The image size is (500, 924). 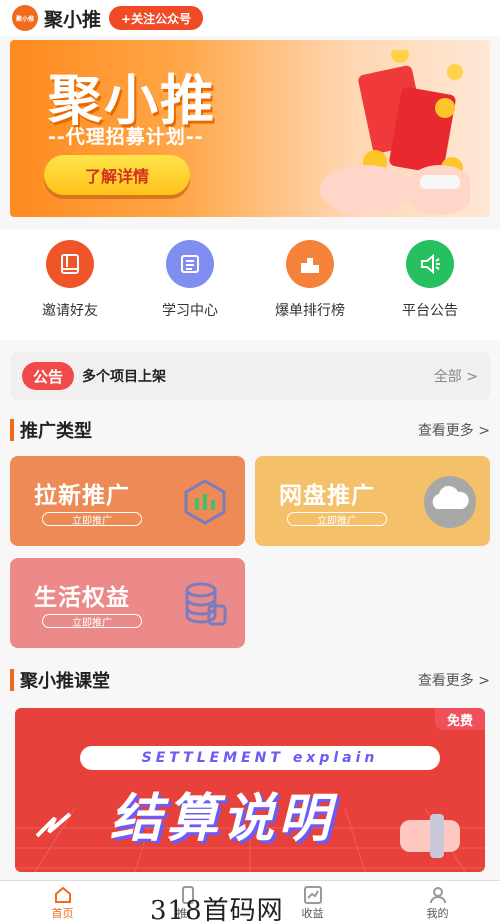 I want to click on cloud-icon, so click(x=450, y=502).